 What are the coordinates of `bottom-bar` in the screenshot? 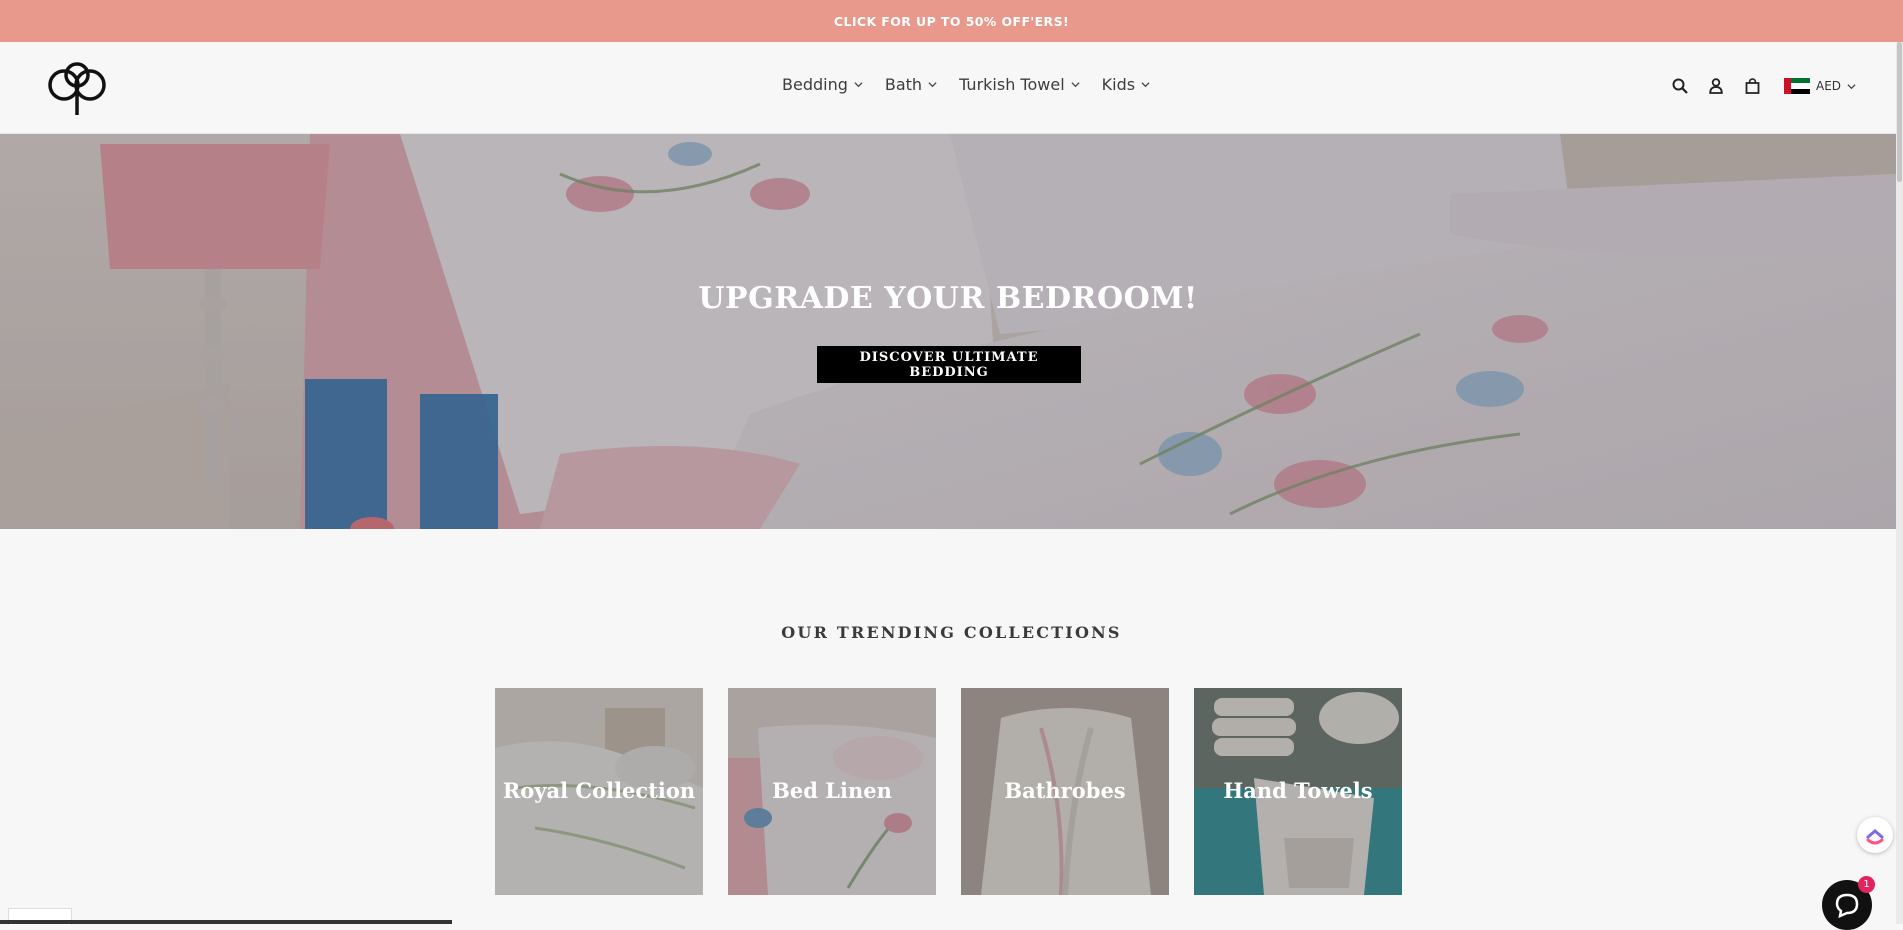 It's located at (226, 922).